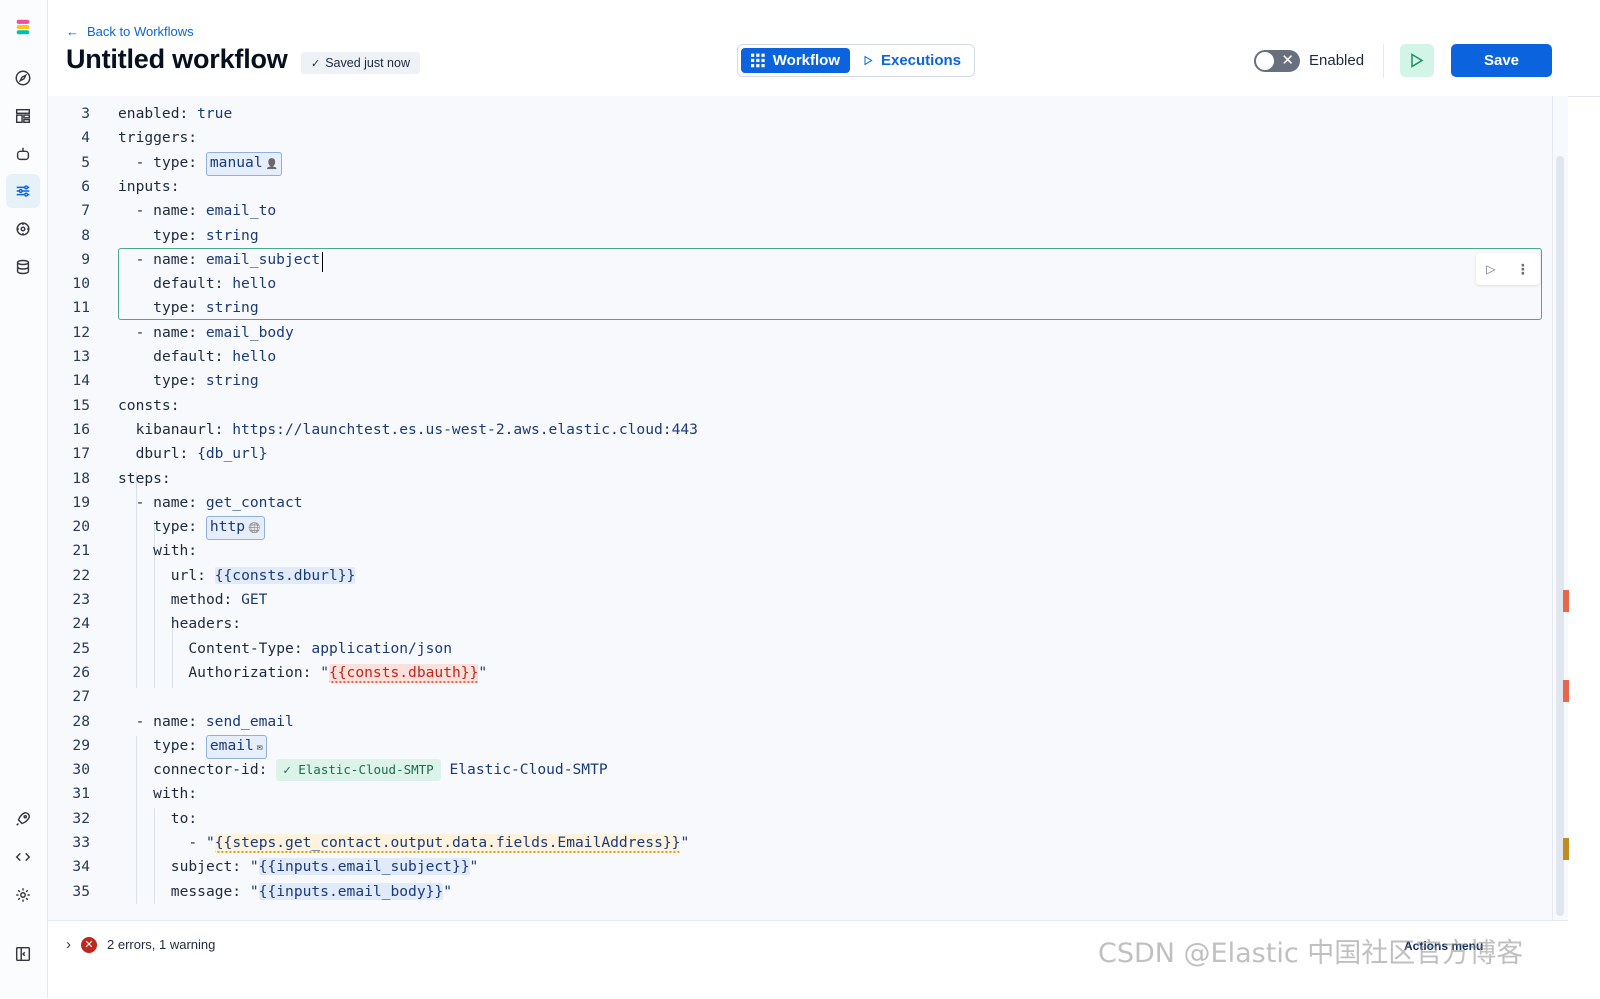 The image size is (1600, 999). What do you see at coordinates (23, 857) in the screenshot?
I see `code-icon` at bounding box center [23, 857].